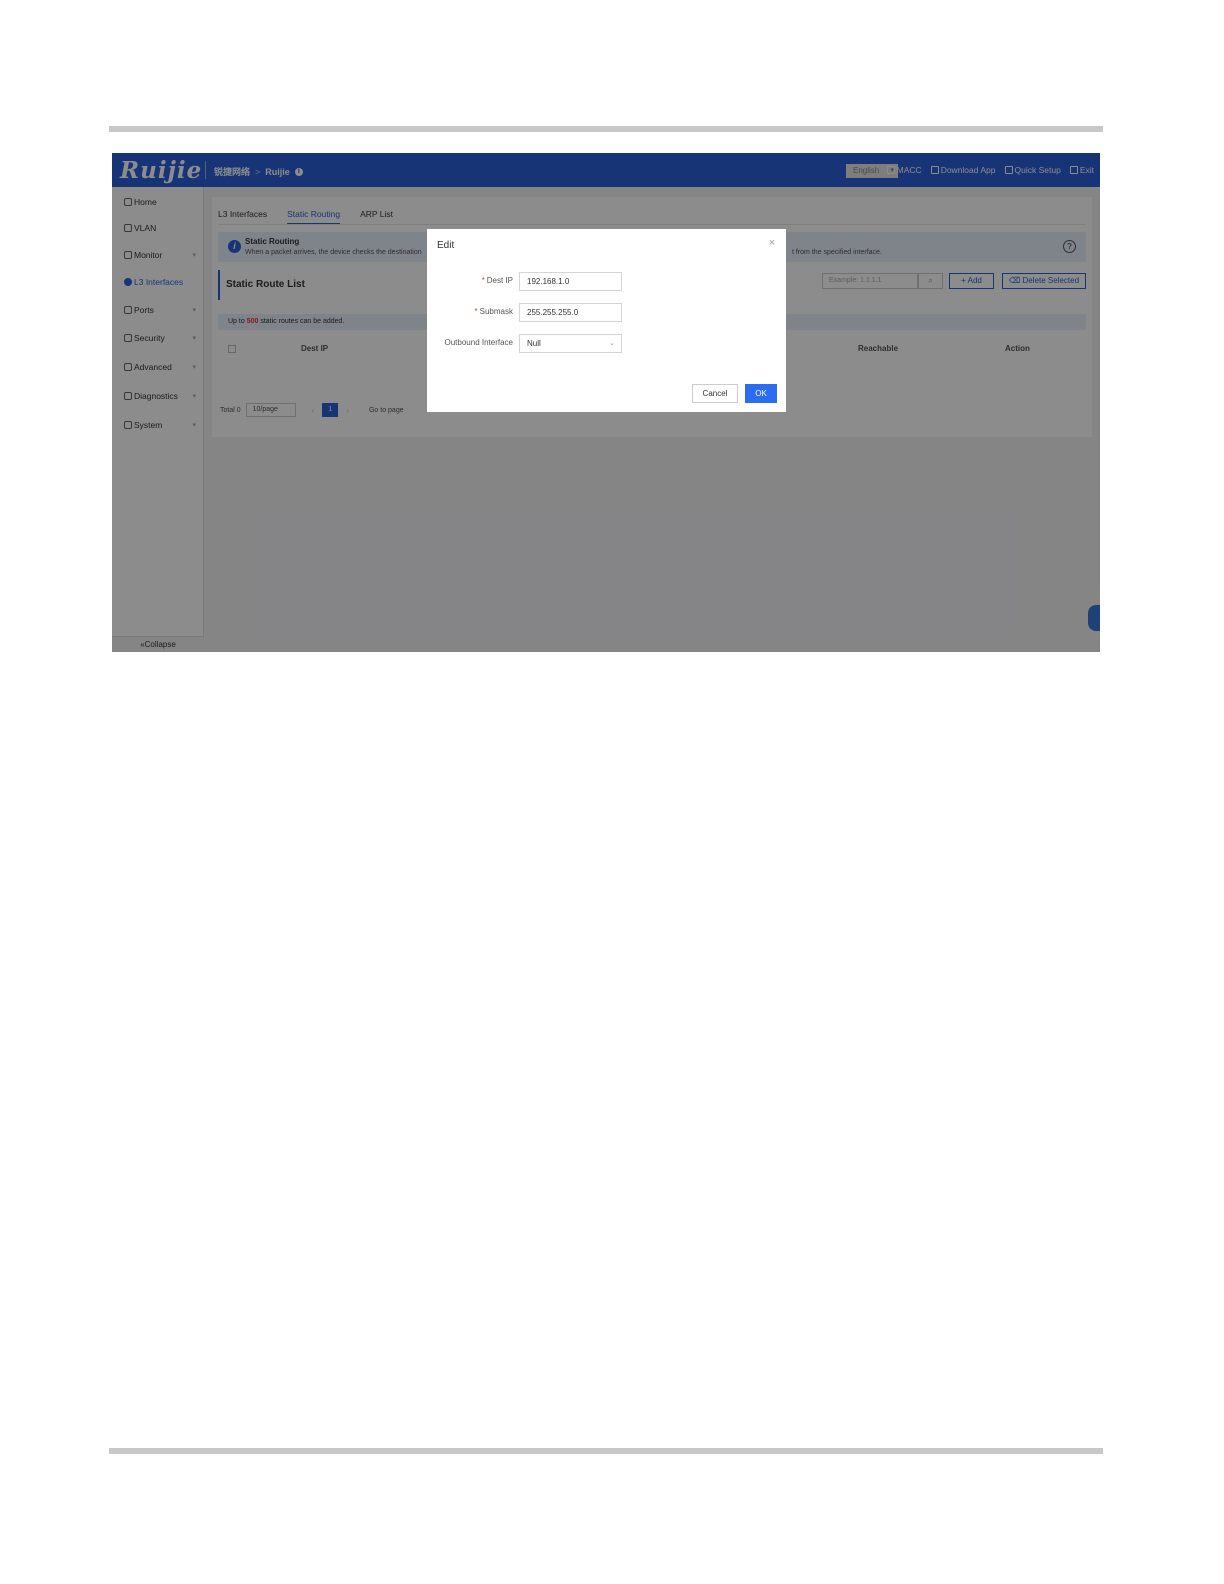 This screenshot has height=1584, width=1224. Describe the element at coordinates (772, 243) in the screenshot. I see `close-icon: ×` at that location.